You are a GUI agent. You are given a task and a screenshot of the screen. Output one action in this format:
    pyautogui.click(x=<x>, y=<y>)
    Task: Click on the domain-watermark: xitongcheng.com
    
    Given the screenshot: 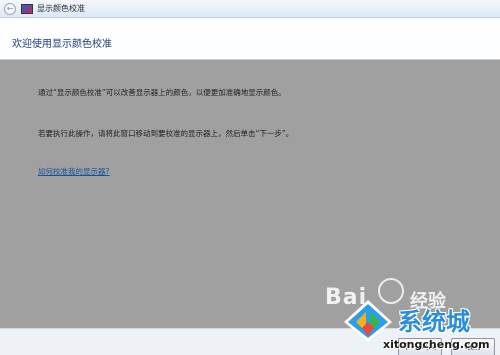 What is the action you would take?
    pyautogui.click(x=436, y=344)
    